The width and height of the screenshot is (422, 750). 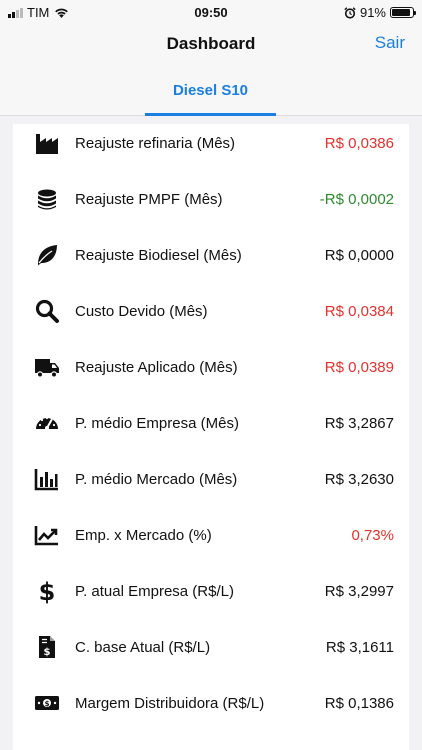 What do you see at coordinates (156, 367) in the screenshot?
I see `row-label: Reajuste Aplicado (Mês)` at bounding box center [156, 367].